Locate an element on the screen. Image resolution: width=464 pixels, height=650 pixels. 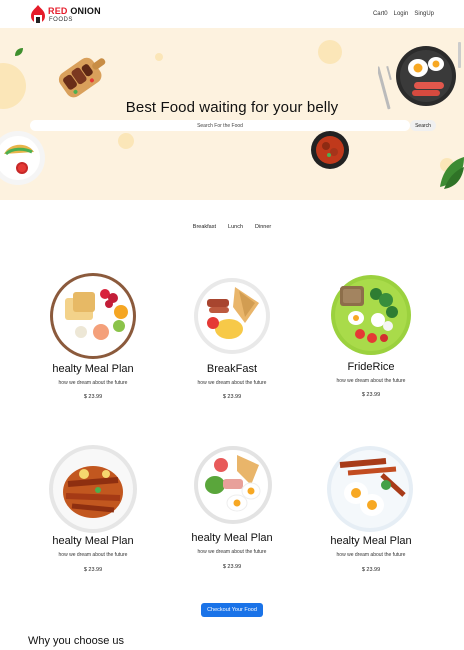
nav-login-link: Login is located at coordinates (401, 14).